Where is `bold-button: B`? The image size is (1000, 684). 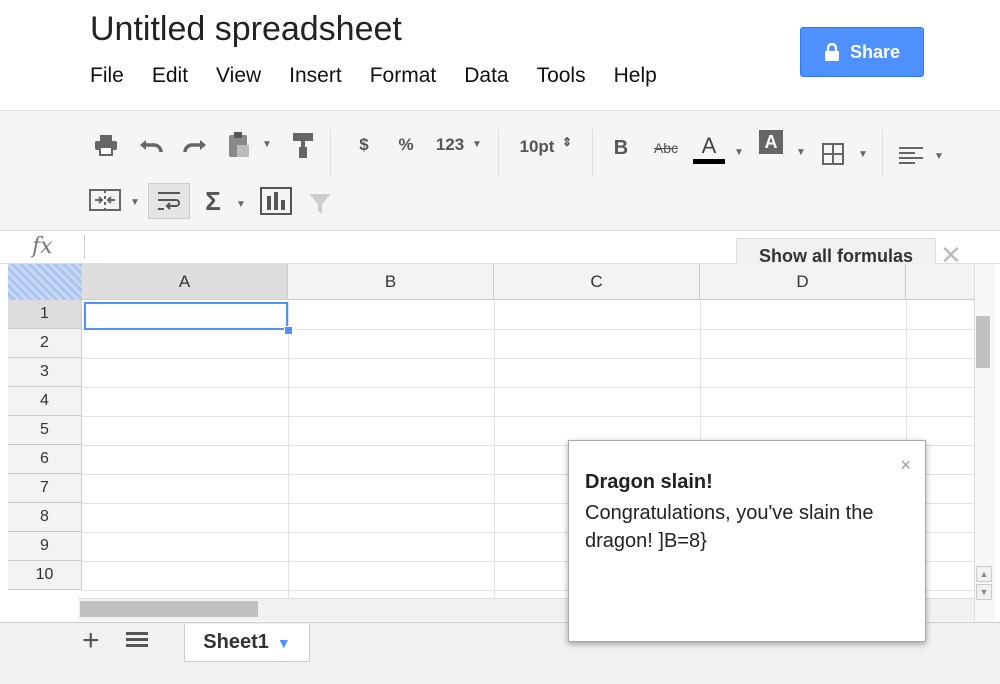 bold-button: B is located at coordinates (621, 148).